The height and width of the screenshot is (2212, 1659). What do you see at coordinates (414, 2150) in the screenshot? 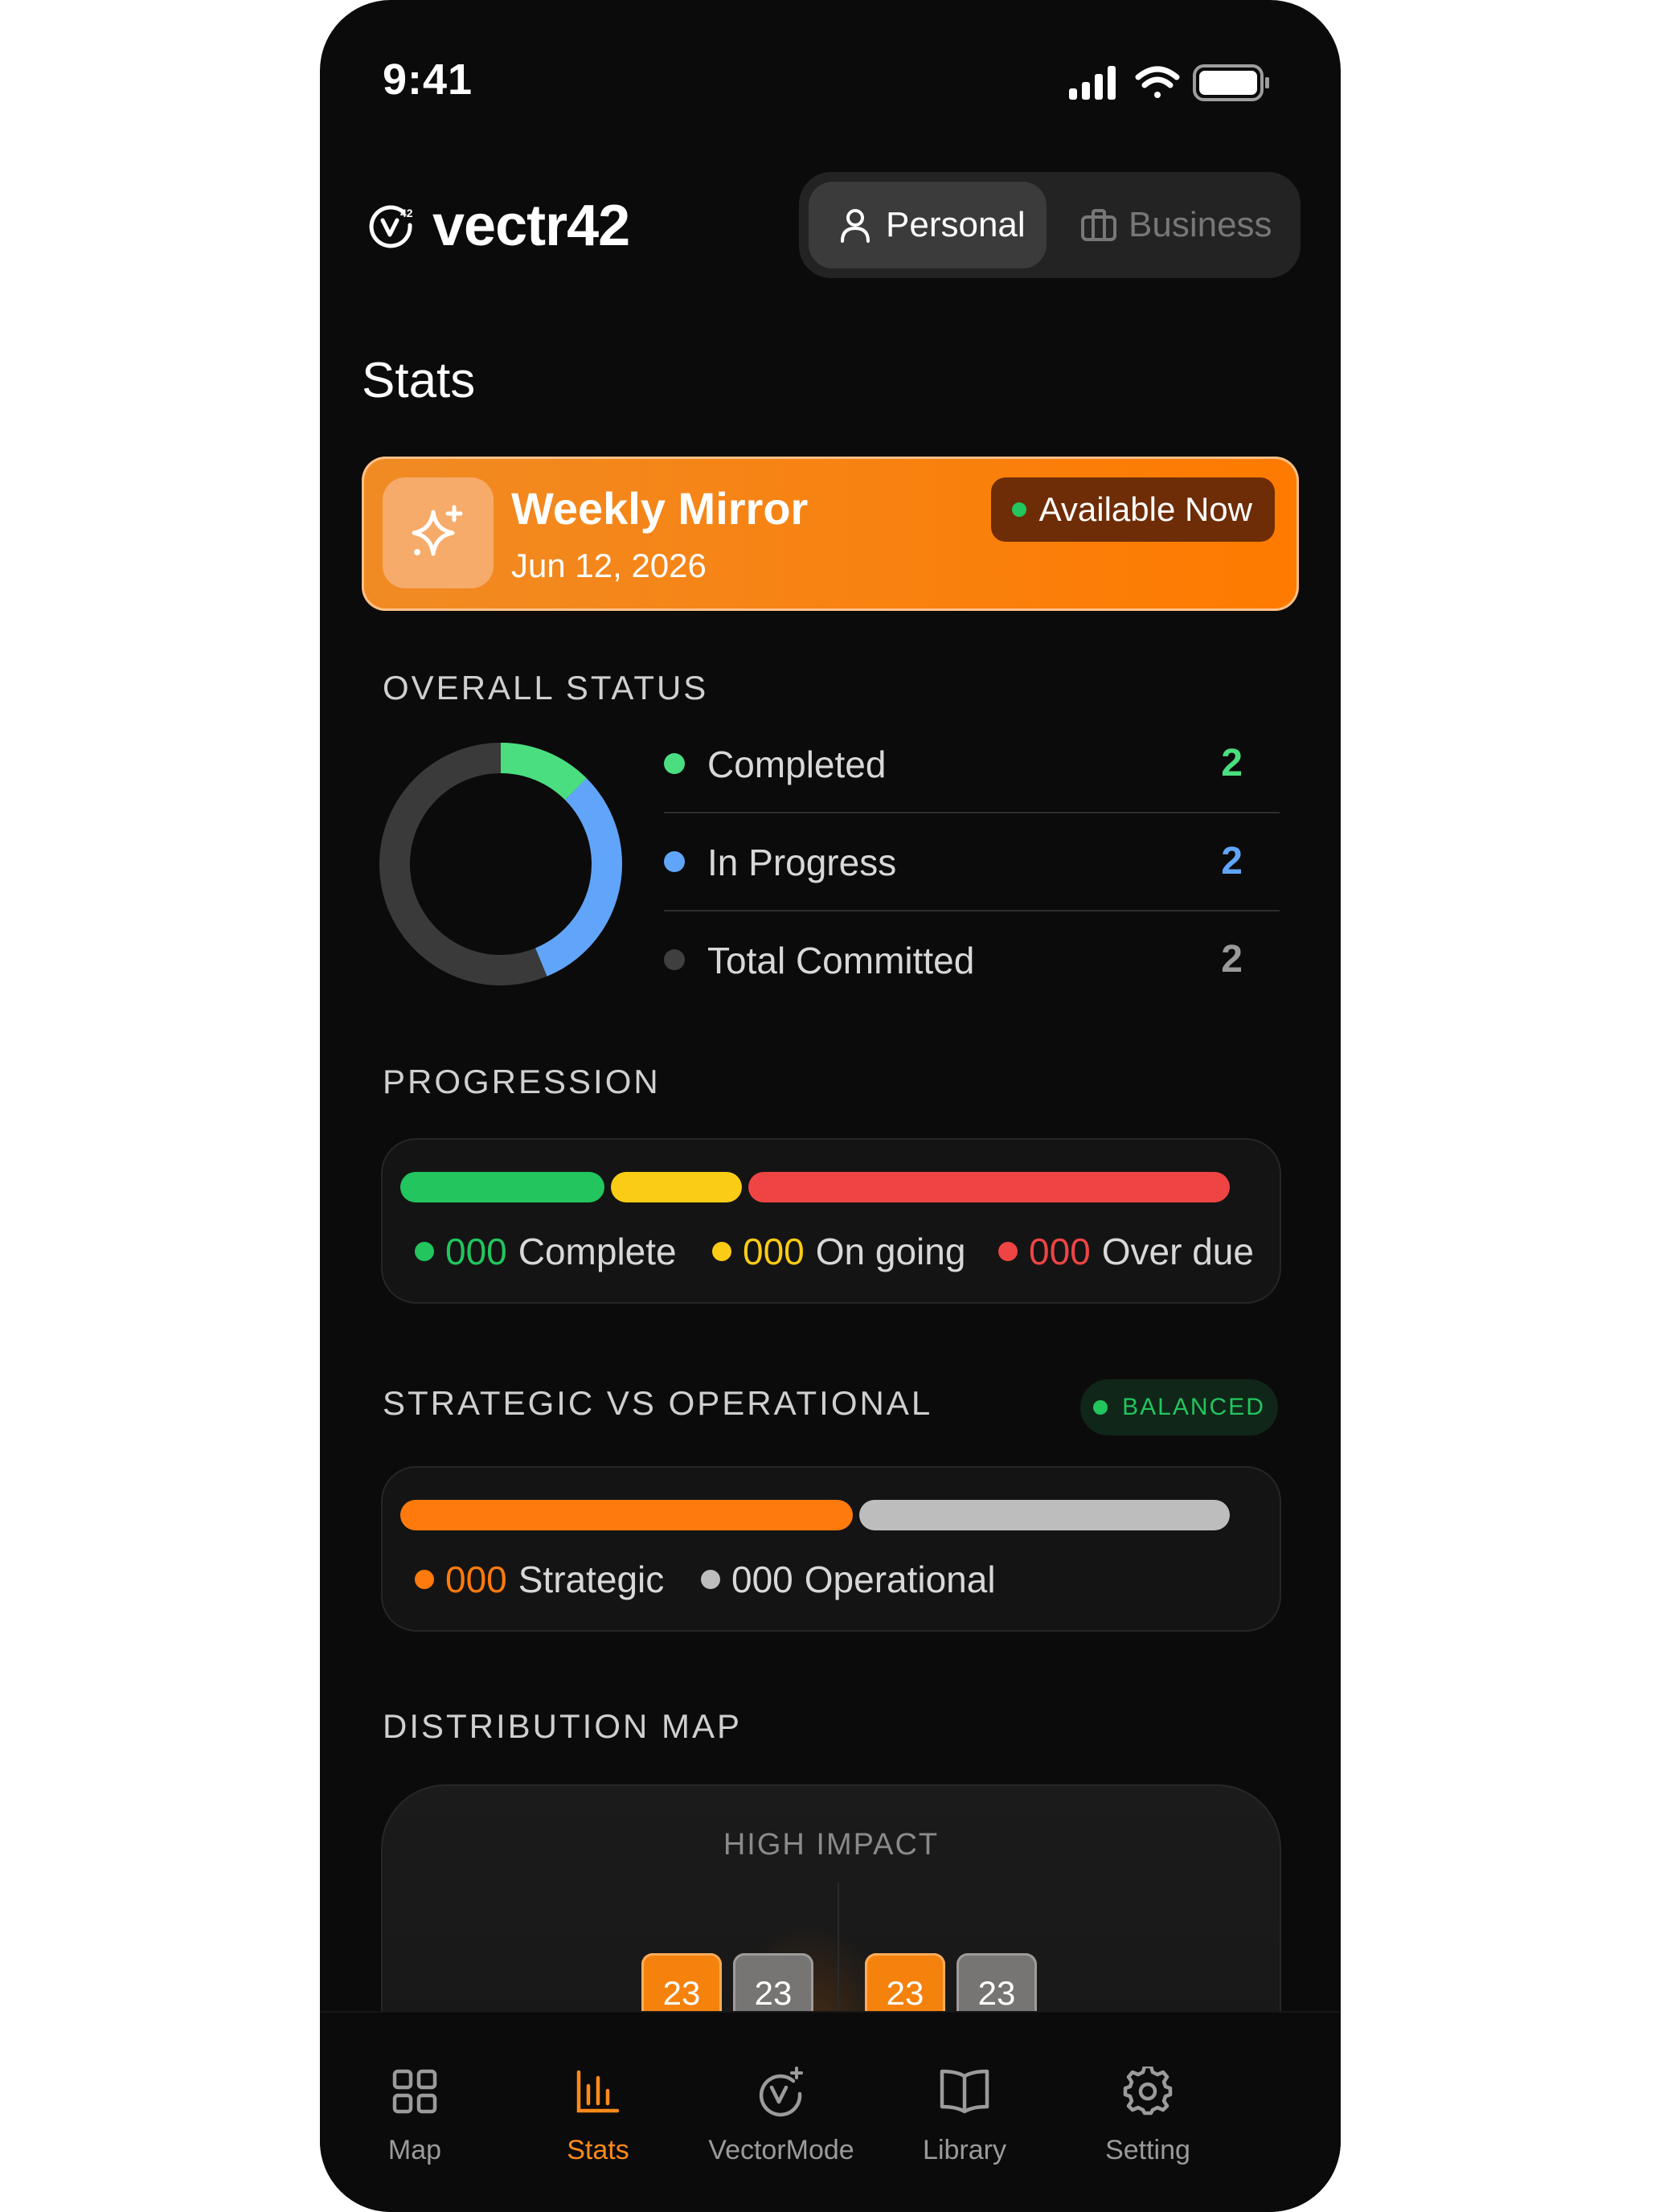
I see `tab-map-label: Map` at bounding box center [414, 2150].